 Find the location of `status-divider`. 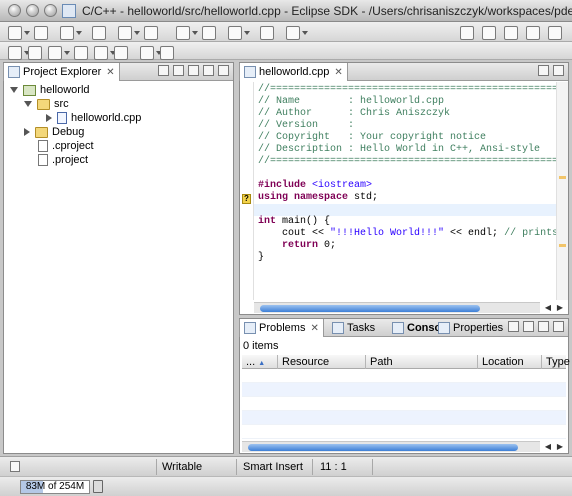

status-divider is located at coordinates (312, 467).